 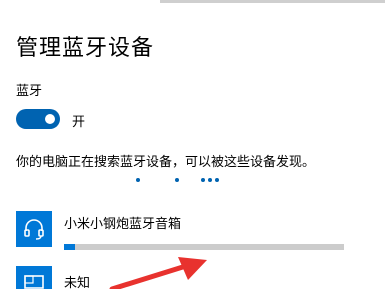 I want to click on pairing-progress-bar, so click(x=204, y=247).